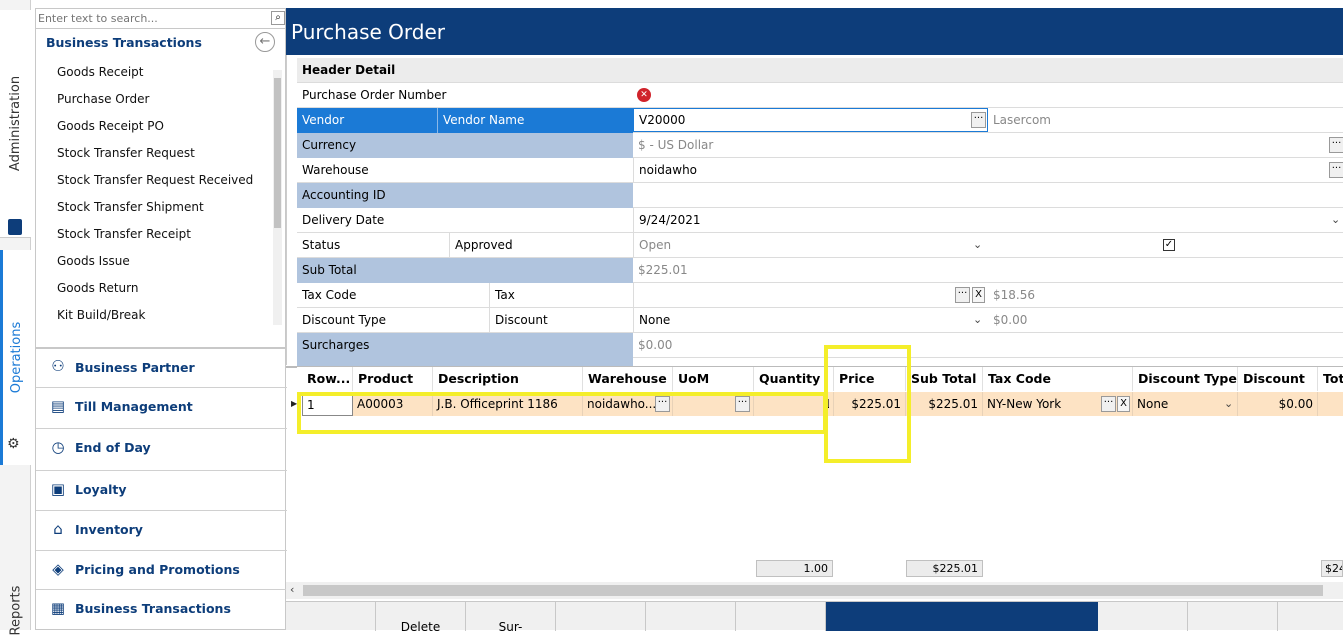  Describe the element at coordinates (713, 379) in the screenshot. I see `col-header-uom: UoM` at that location.